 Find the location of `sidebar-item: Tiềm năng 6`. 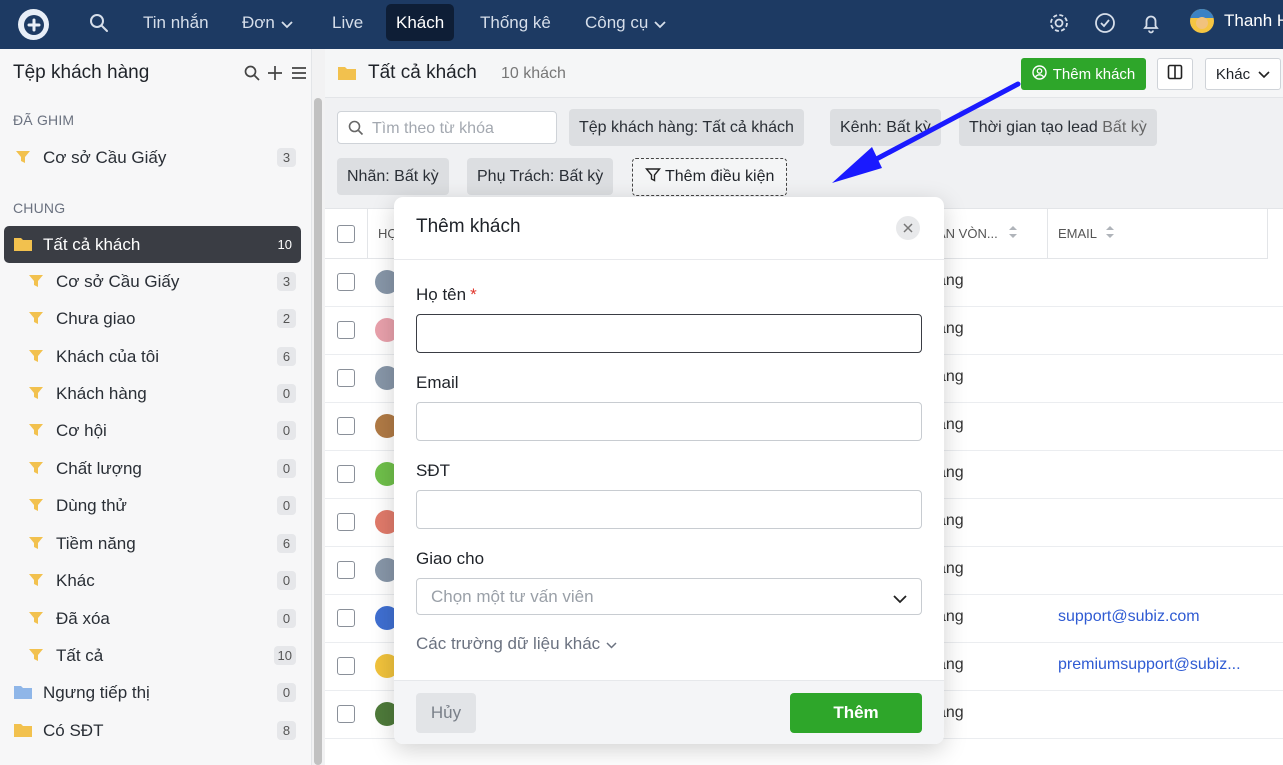

sidebar-item: Tiềm năng 6 is located at coordinates (152, 543).